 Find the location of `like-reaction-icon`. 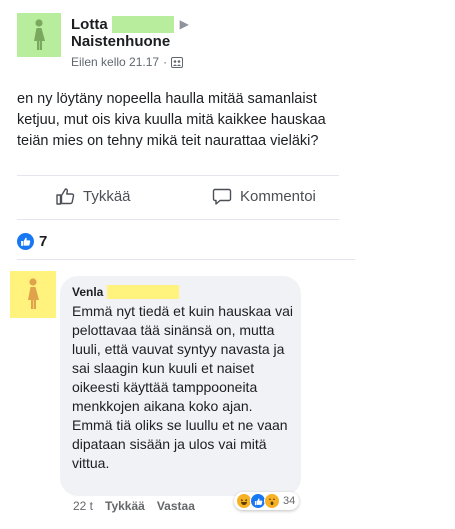

like-reaction-icon is located at coordinates (25, 241).